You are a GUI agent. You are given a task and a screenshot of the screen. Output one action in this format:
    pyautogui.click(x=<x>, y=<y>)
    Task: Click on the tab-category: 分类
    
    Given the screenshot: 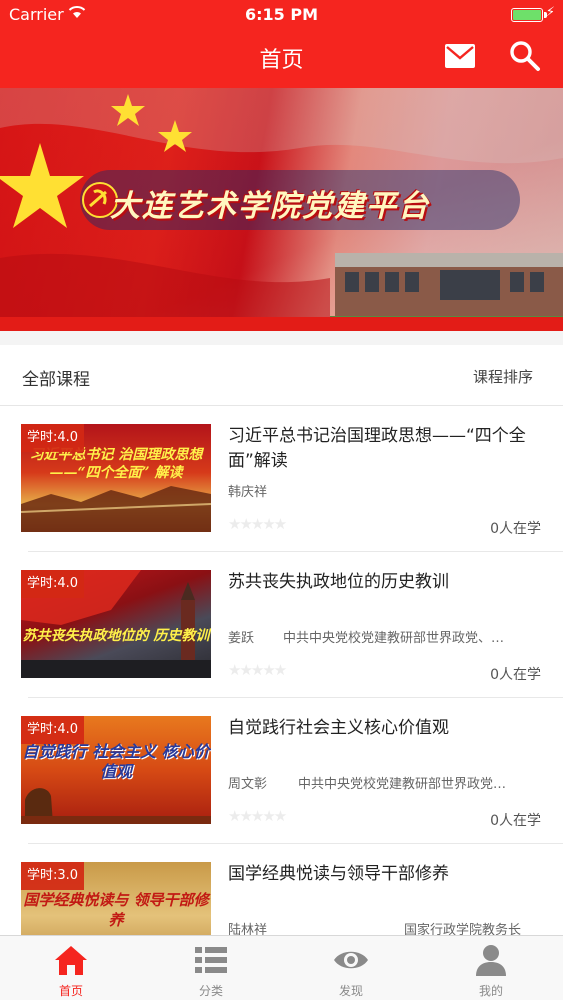 What is the action you would take?
    pyautogui.click(x=211, y=968)
    